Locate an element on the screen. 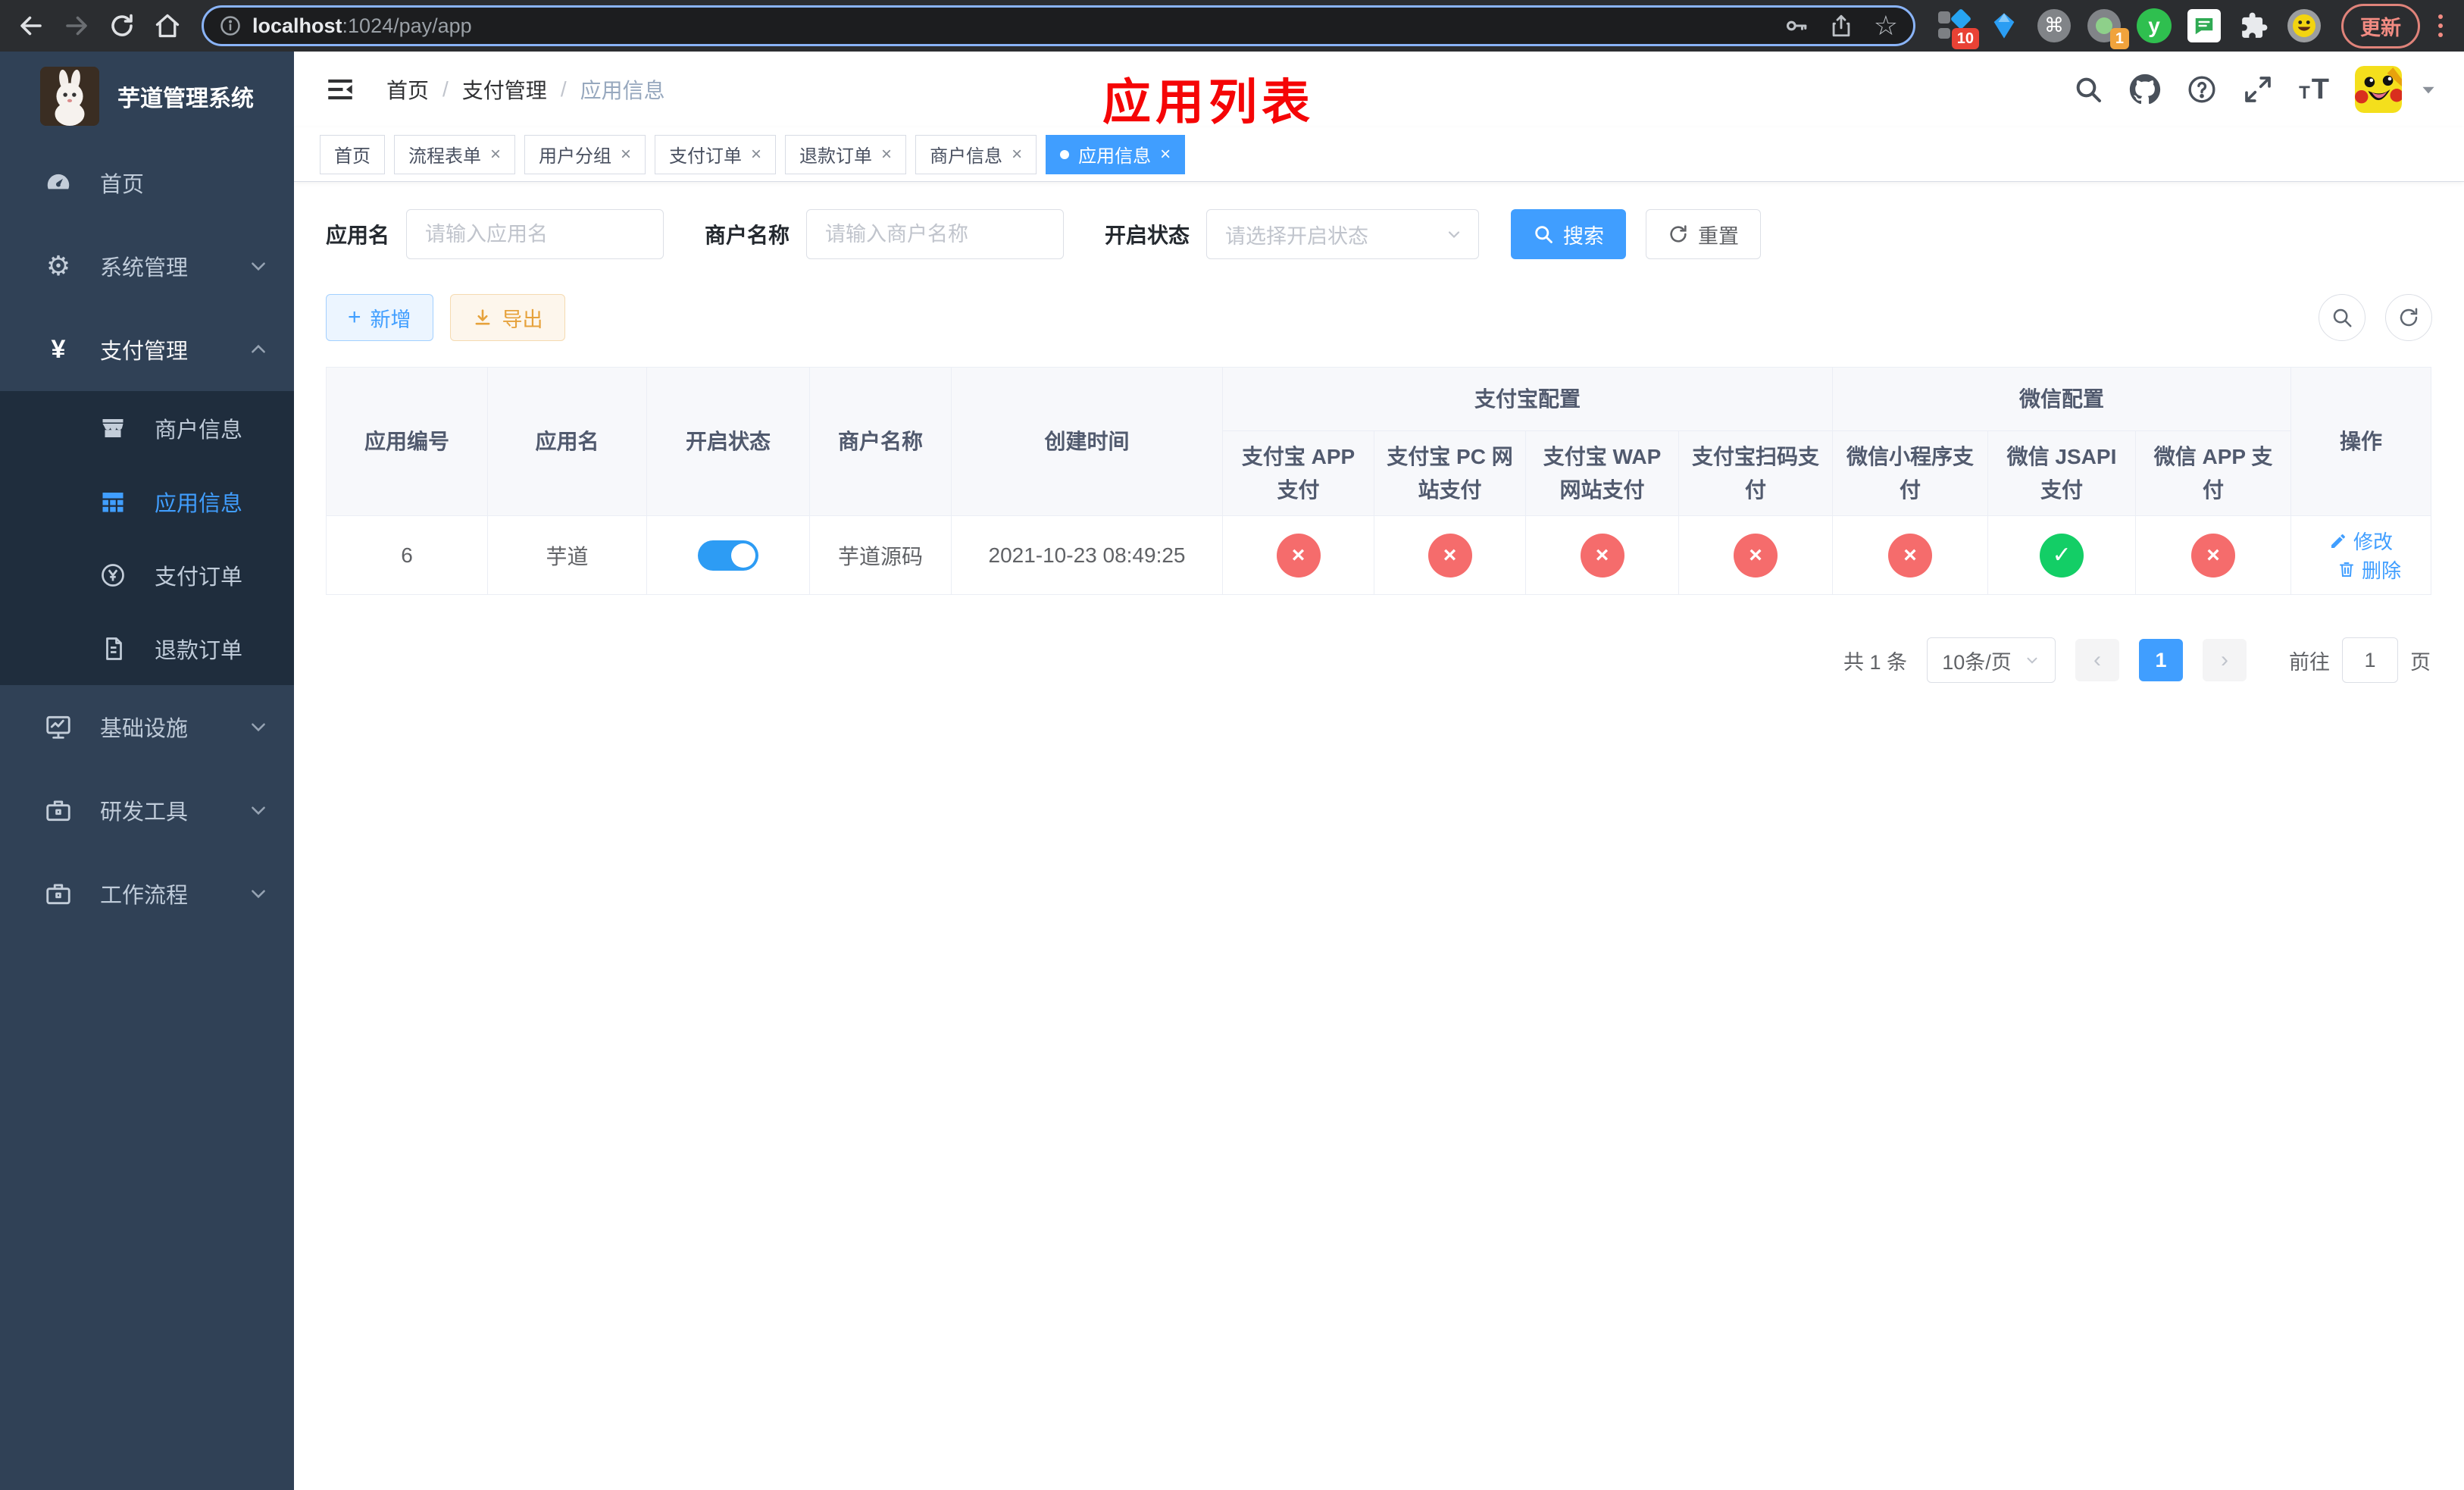 This screenshot has width=2464, height=1490. sidebar-item-dev-tools: 研发工具 is located at coordinates (147, 810).